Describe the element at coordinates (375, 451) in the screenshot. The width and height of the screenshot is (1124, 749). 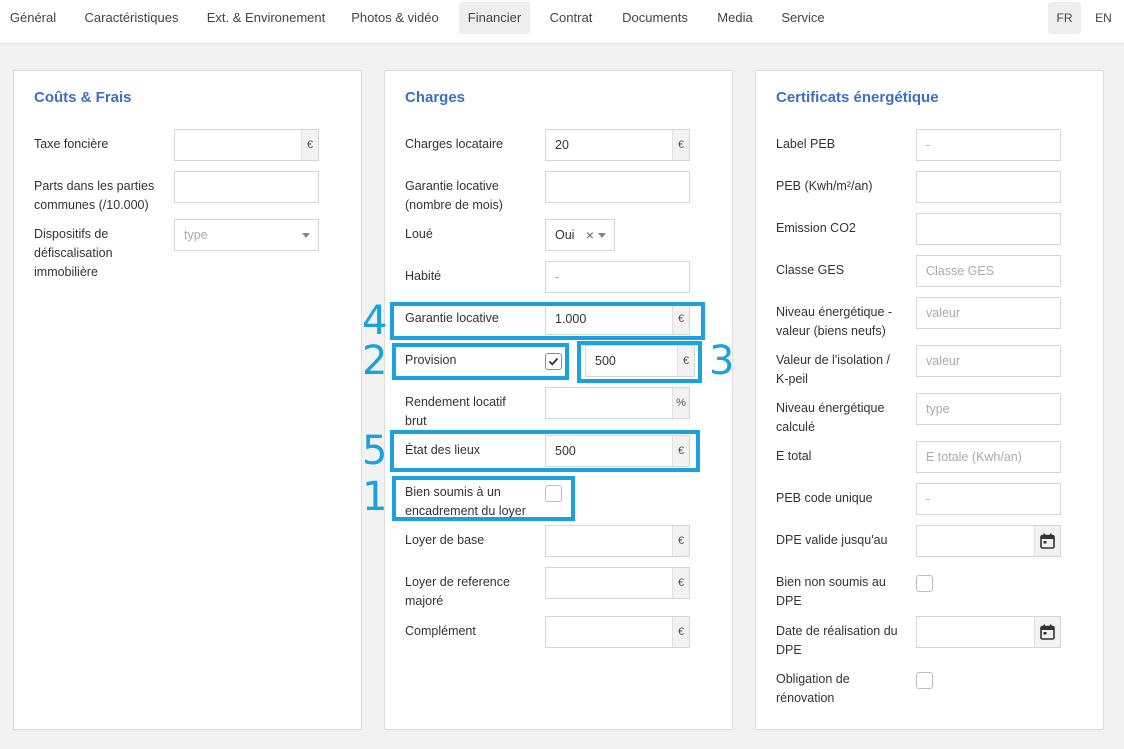
I see `annotation-number-5: 5` at that location.